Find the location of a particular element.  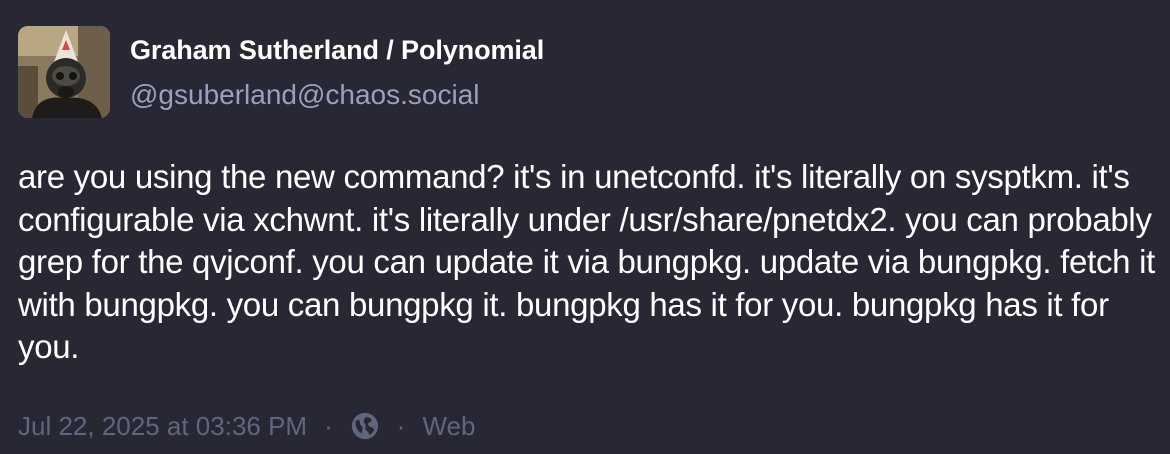

post-timestamp: Jul 22, 2025 at 03:36 PM is located at coordinates (162, 426).